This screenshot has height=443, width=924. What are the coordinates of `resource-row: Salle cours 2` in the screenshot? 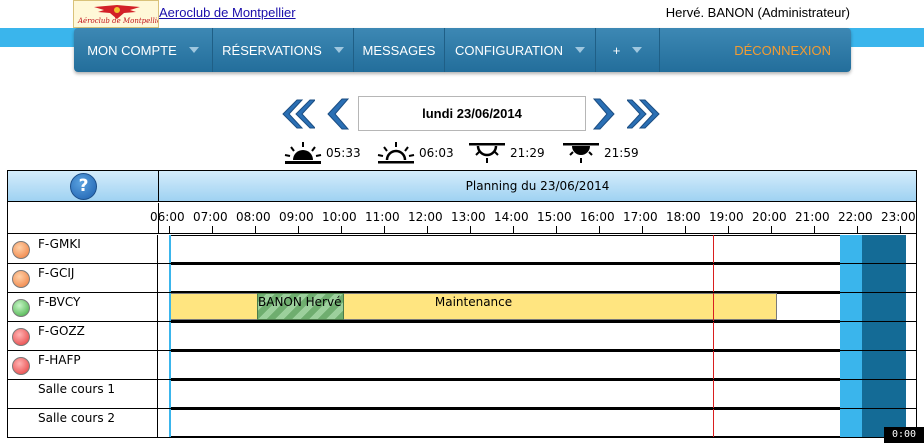 It's located at (462, 423).